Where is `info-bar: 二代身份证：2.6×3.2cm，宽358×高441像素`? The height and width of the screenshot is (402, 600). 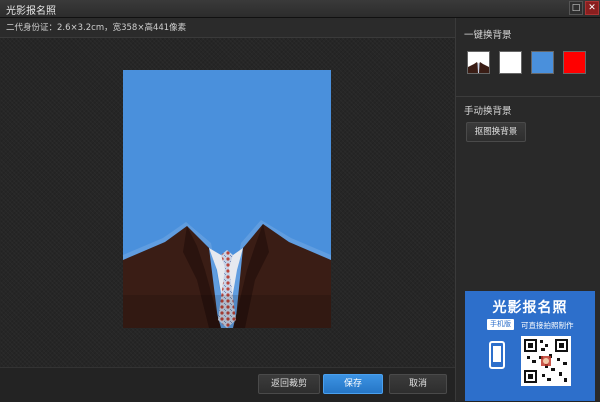 info-bar: 二代身份证：2.6×3.2cm，宽358×高441像素 is located at coordinates (227, 28).